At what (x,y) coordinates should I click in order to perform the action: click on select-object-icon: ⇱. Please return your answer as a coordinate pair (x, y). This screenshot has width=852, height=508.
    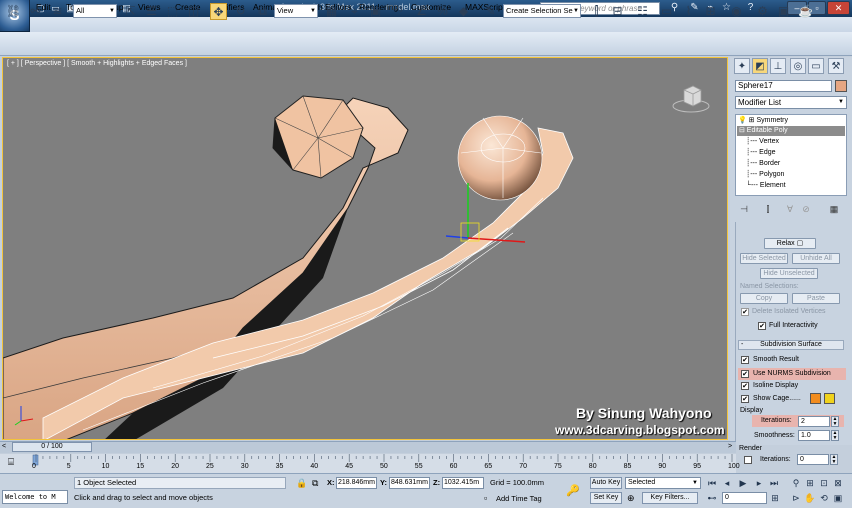
    Looking at the image, I should click on (130, 11).